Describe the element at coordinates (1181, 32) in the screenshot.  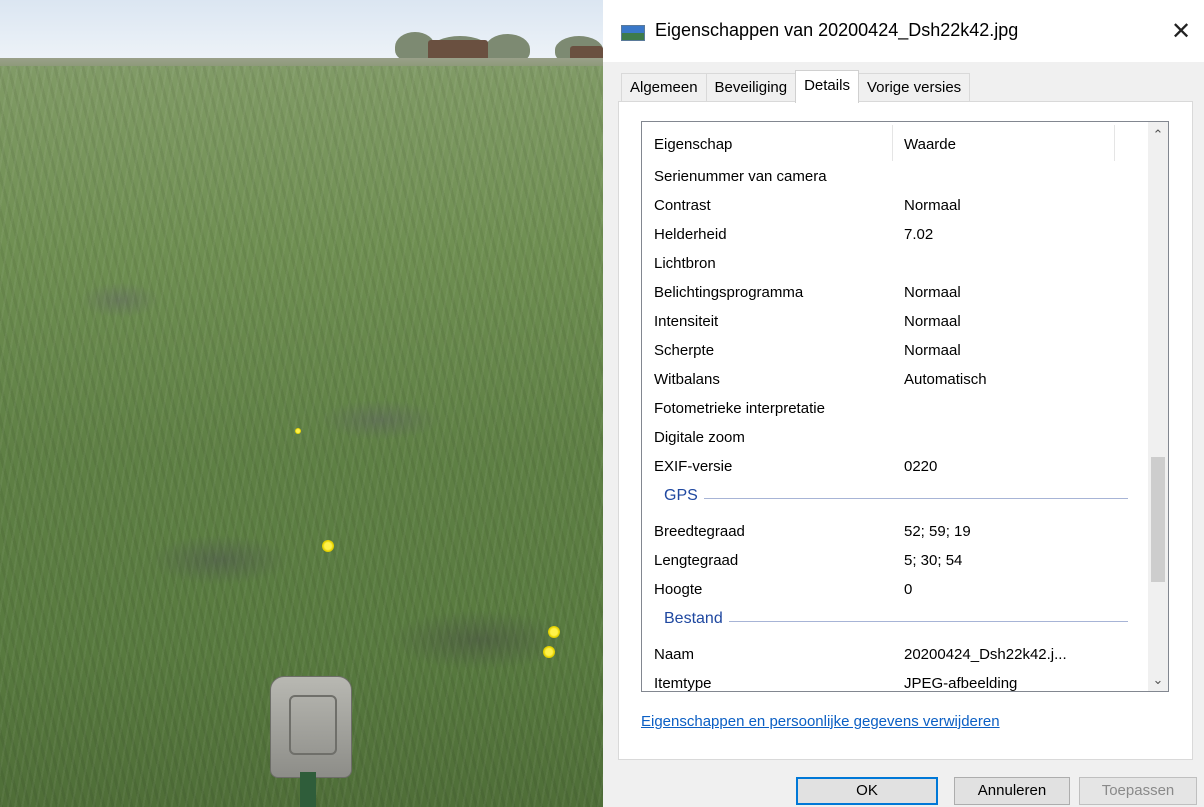
I see `close-button: ✕` at that location.